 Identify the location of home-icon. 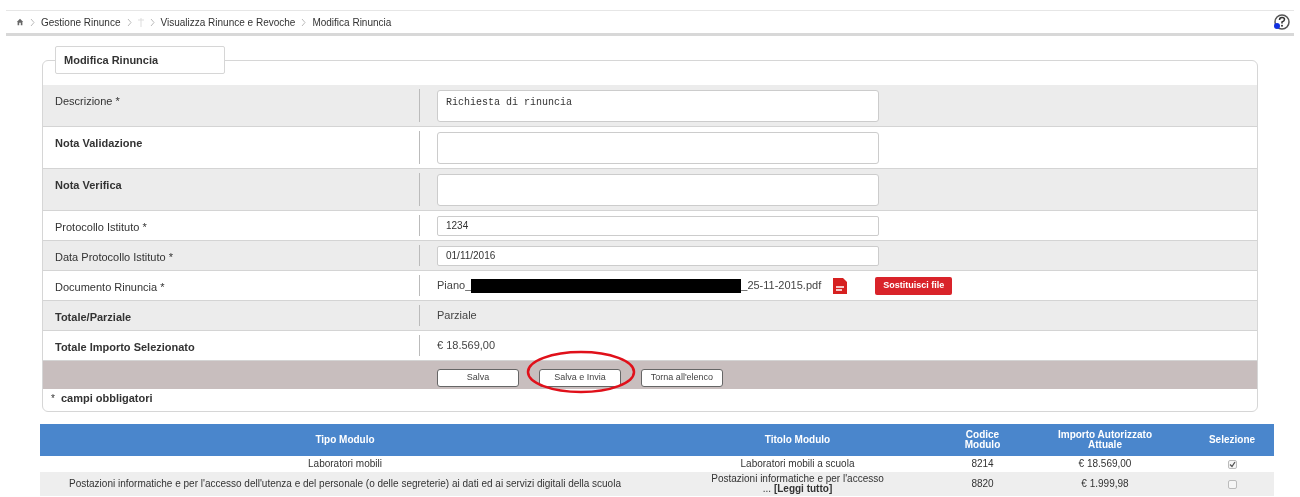
(20, 22).